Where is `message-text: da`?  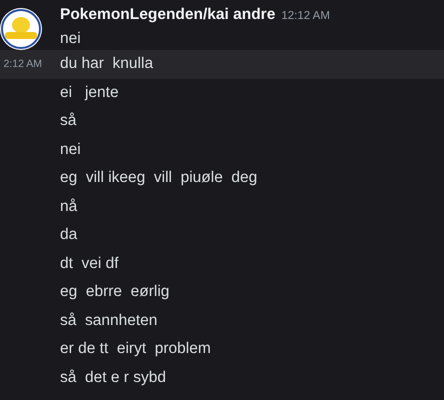
message-text: da is located at coordinates (69, 235).